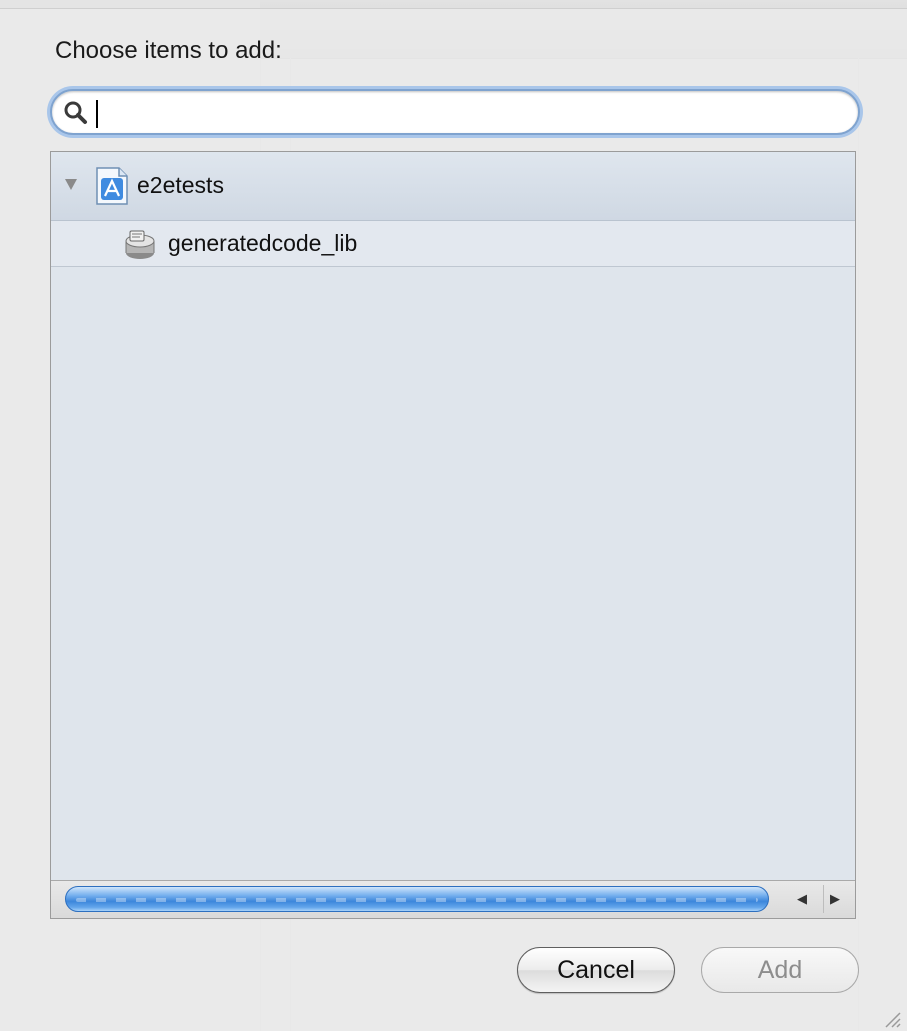 The width and height of the screenshot is (907, 1031). What do you see at coordinates (71, 184) in the screenshot?
I see `disclosure-triangle-icon` at bounding box center [71, 184].